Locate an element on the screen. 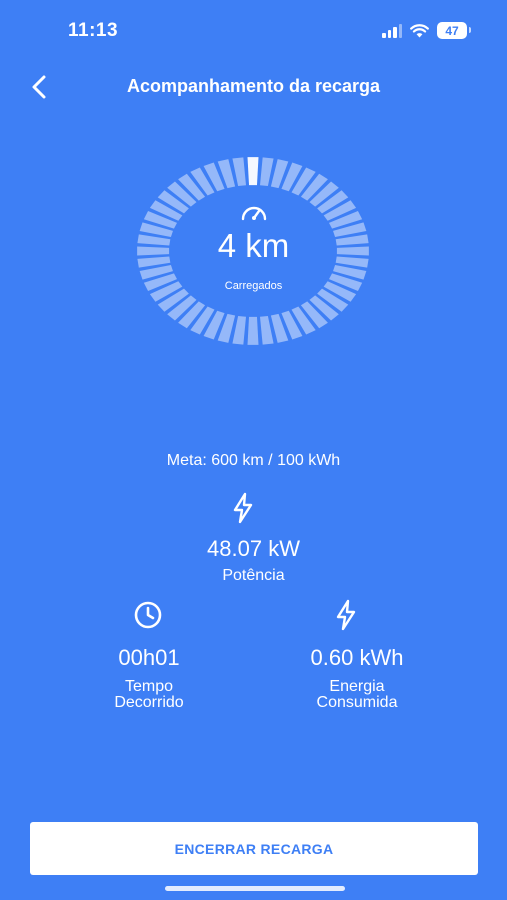 This screenshot has height=900, width=507. clock-icon is located at coordinates (148, 615).